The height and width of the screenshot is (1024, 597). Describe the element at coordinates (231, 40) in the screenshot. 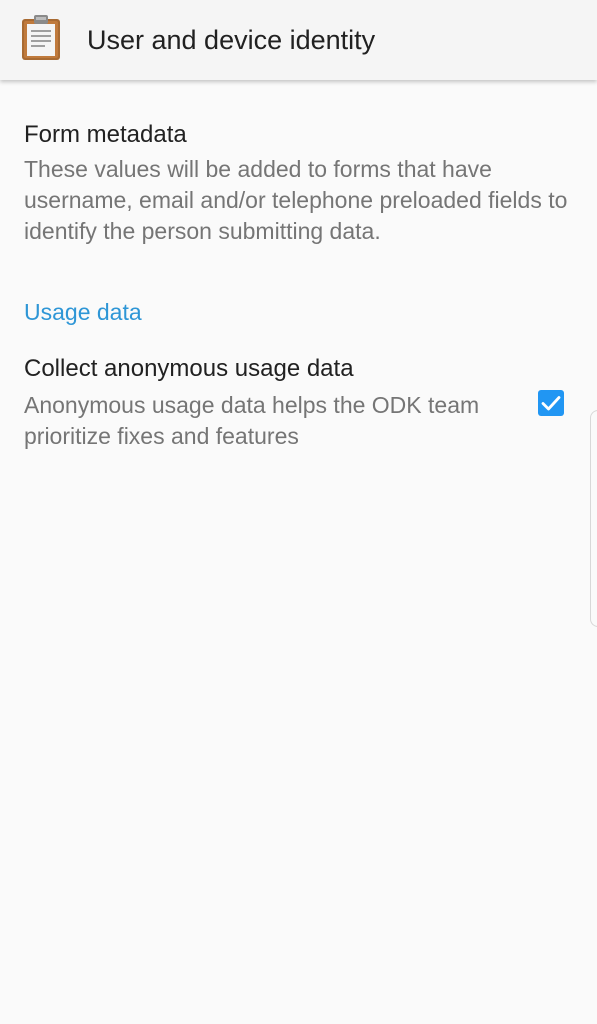

I see `page-title: User and device identity` at that location.